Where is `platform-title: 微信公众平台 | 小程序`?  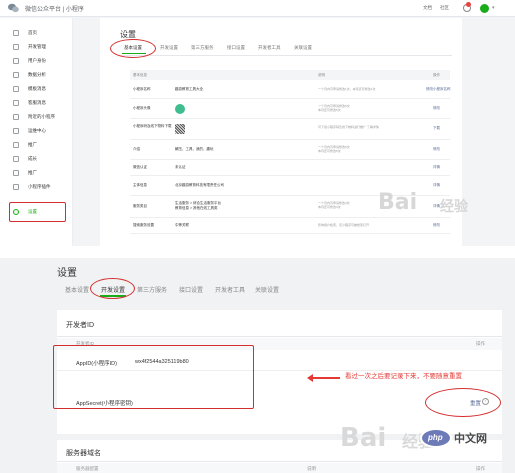 platform-title: 微信公众平台 | 小程序 is located at coordinates (54, 10).